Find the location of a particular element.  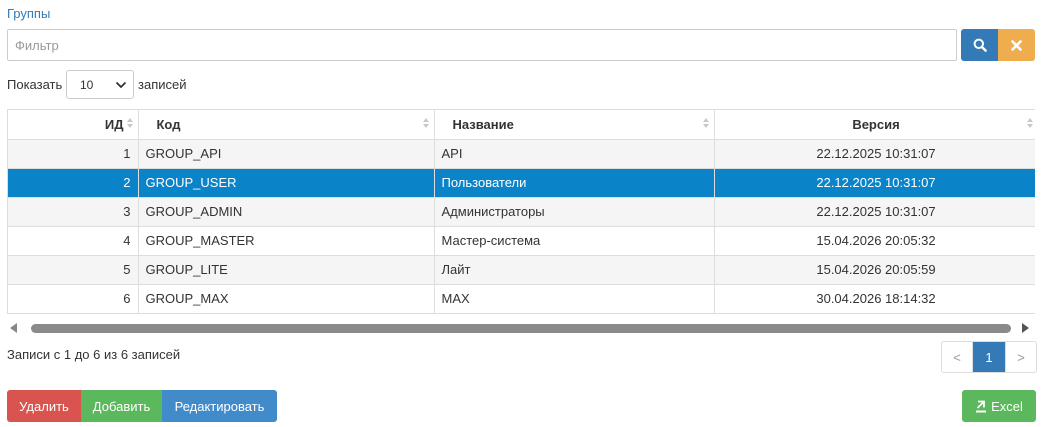

cell-name: Администраторы is located at coordinates (574, 212).